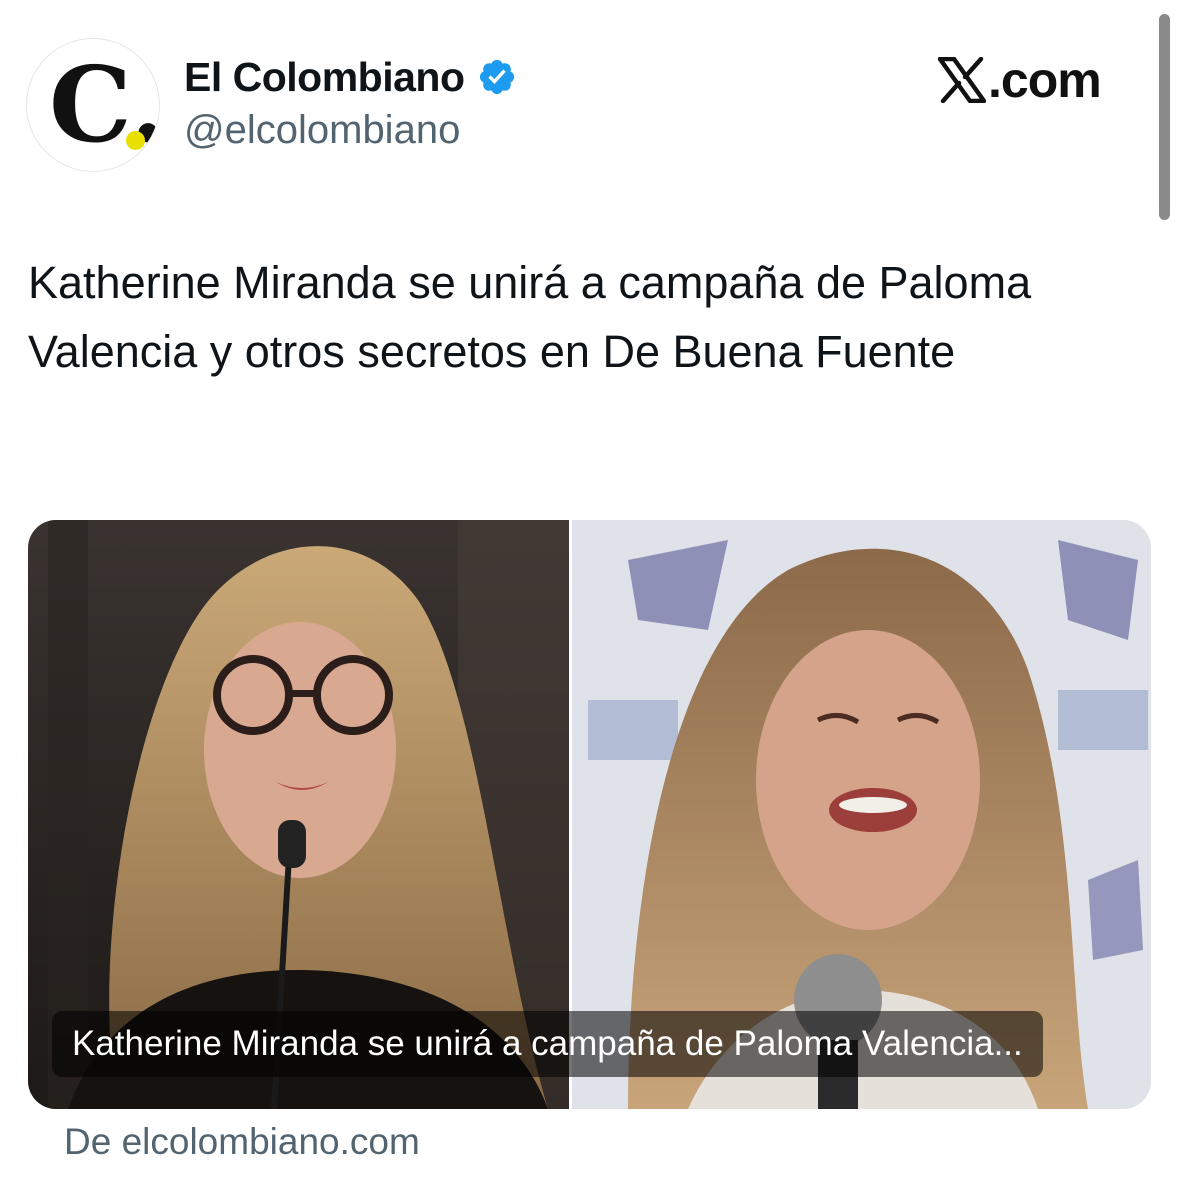 Image resolution: width=1179 pixels, height=1191 pixels. Describe the element at coordinates (1045, 80) in the screenshot. I see `x-brand-text: .com` at that location.